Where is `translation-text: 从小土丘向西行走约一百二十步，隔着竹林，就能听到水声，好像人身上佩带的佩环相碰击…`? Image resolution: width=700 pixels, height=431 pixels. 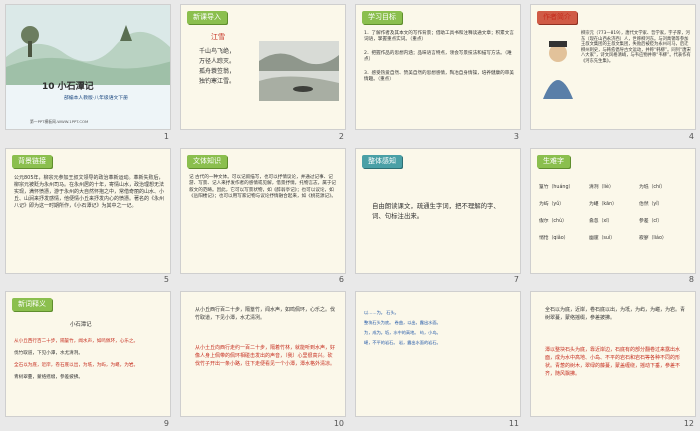 translation-text: 从小土丘向西行走约一百二十步，隔着竹林，就能听到水声，好像人身上佩带的佩环相碰击… is located at coordinates (265, 356).